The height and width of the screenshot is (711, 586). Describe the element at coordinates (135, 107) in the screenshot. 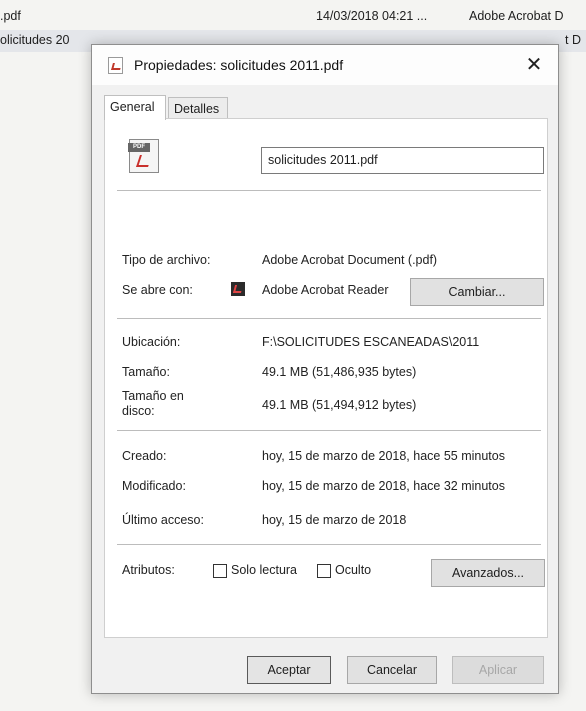

I see `tab-general: General` at that location.